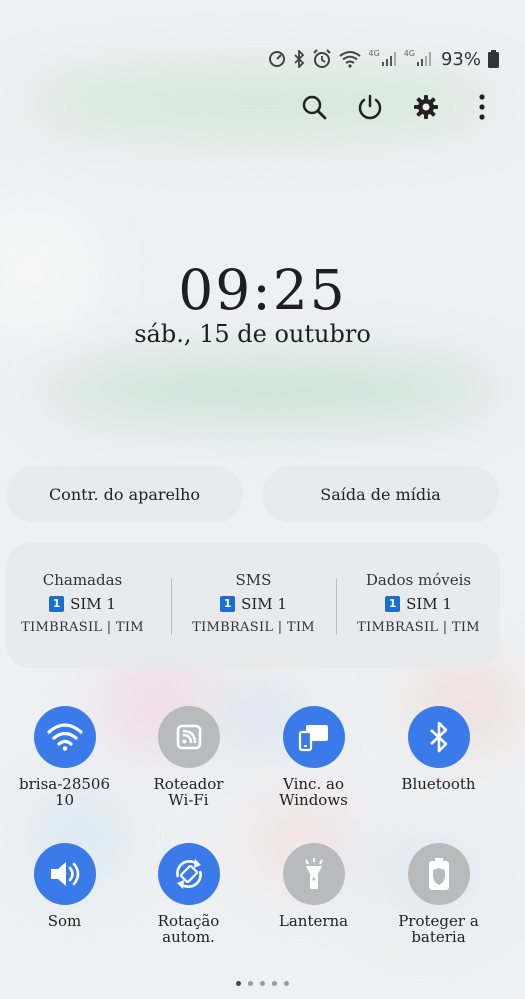 The width and height of the screenshot is (525, 999). I want to click on clock-time: 09:25, so click(262, 290).